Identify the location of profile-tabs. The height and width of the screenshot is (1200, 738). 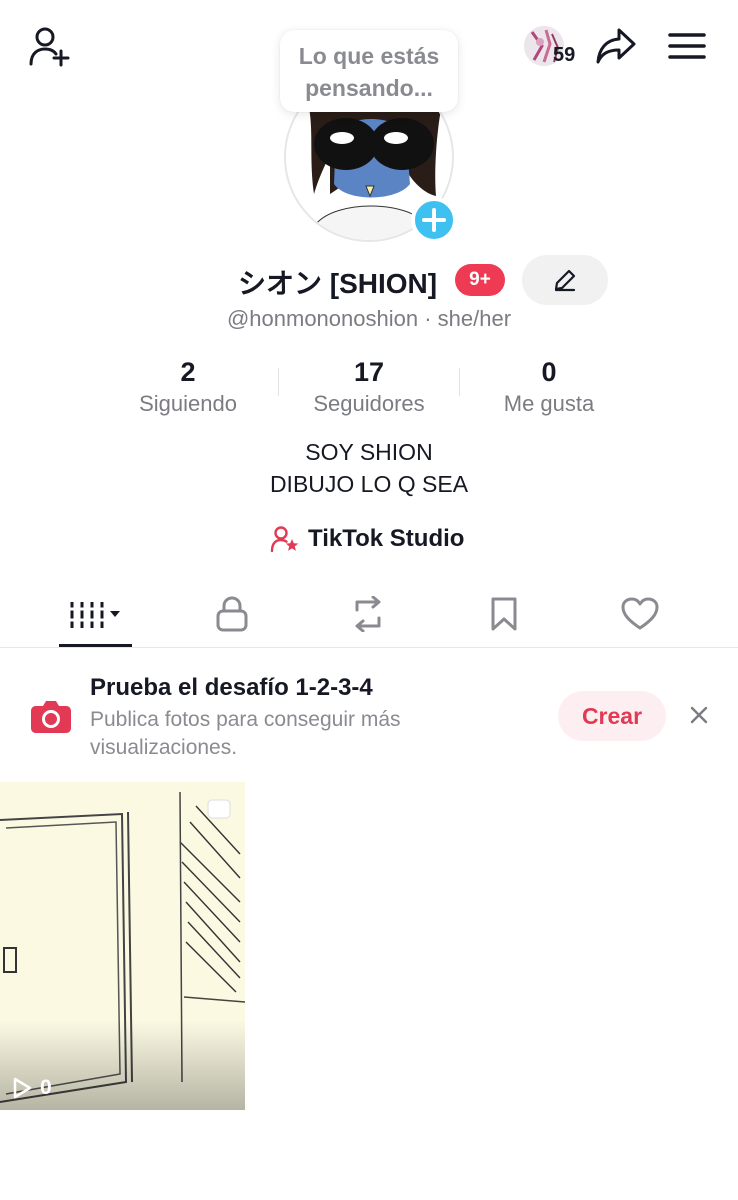
(369, 614).